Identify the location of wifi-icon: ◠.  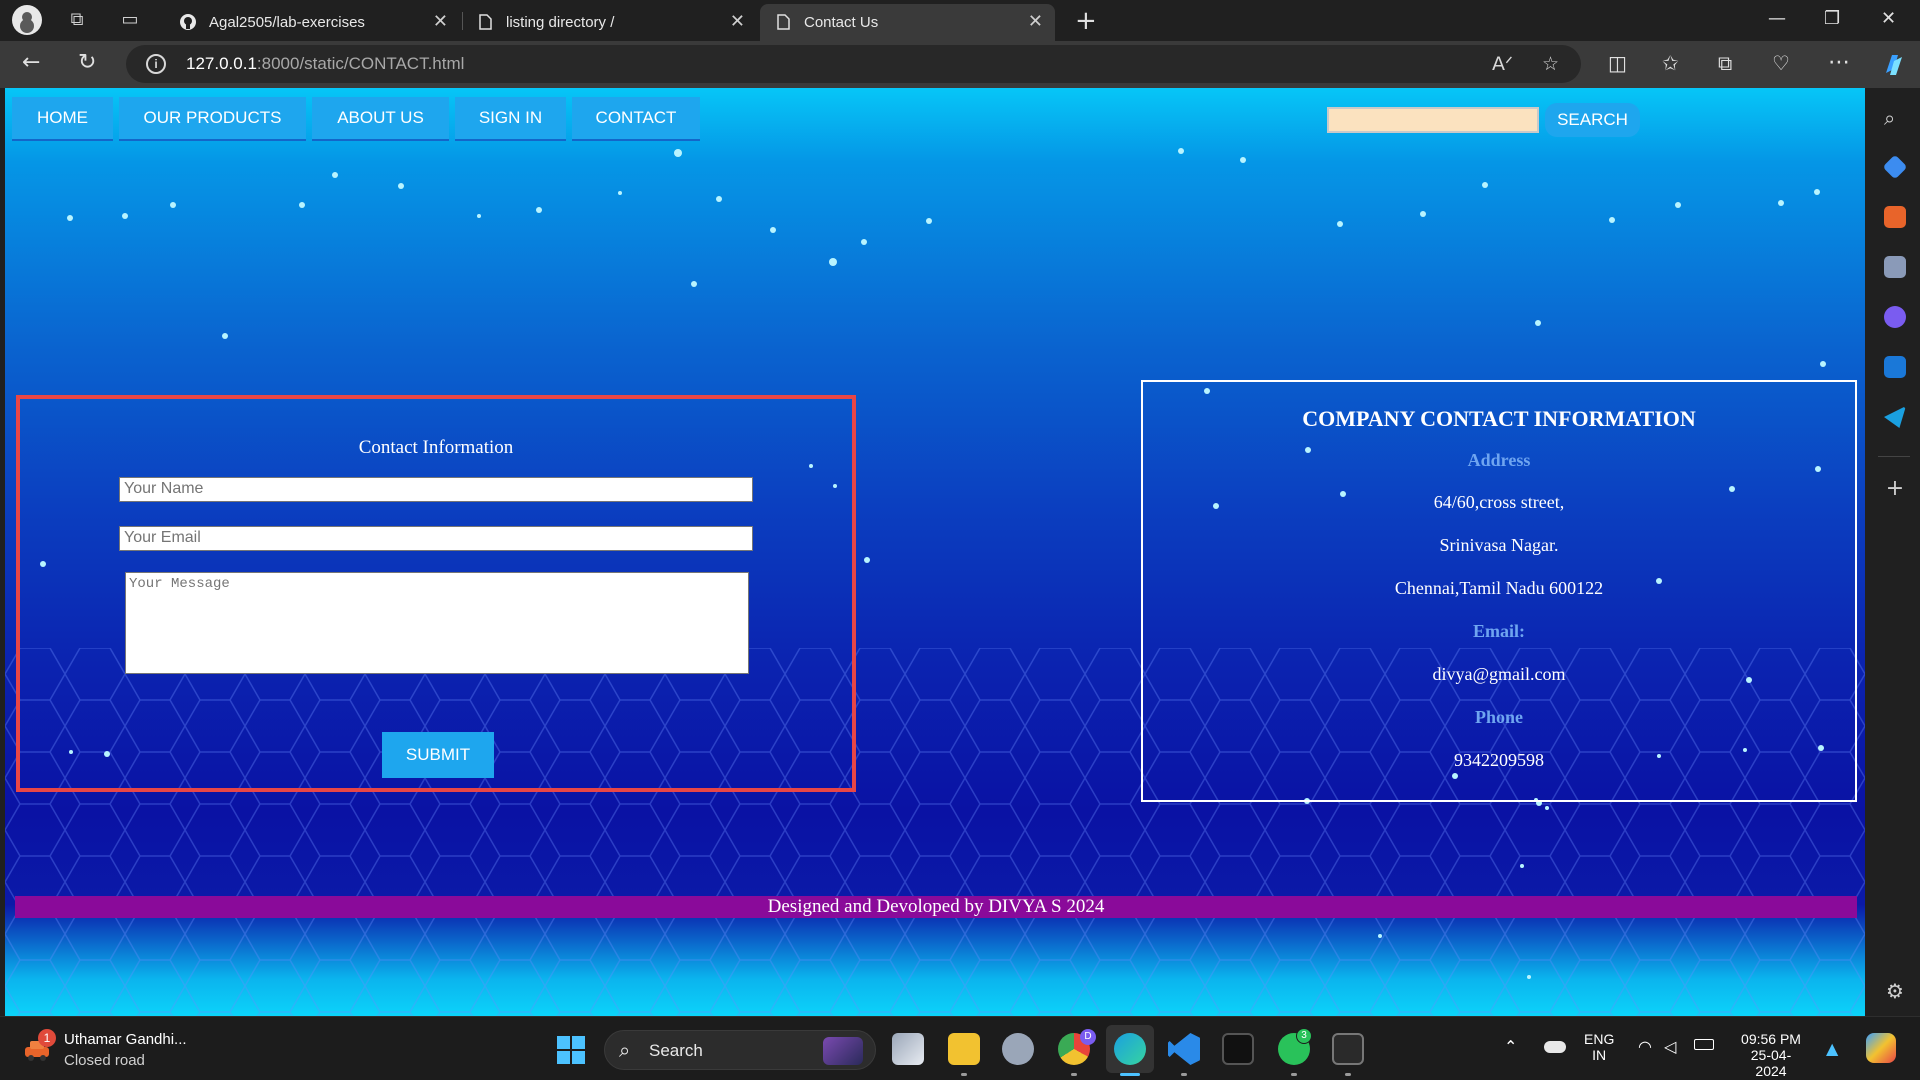
(1645, 1046).